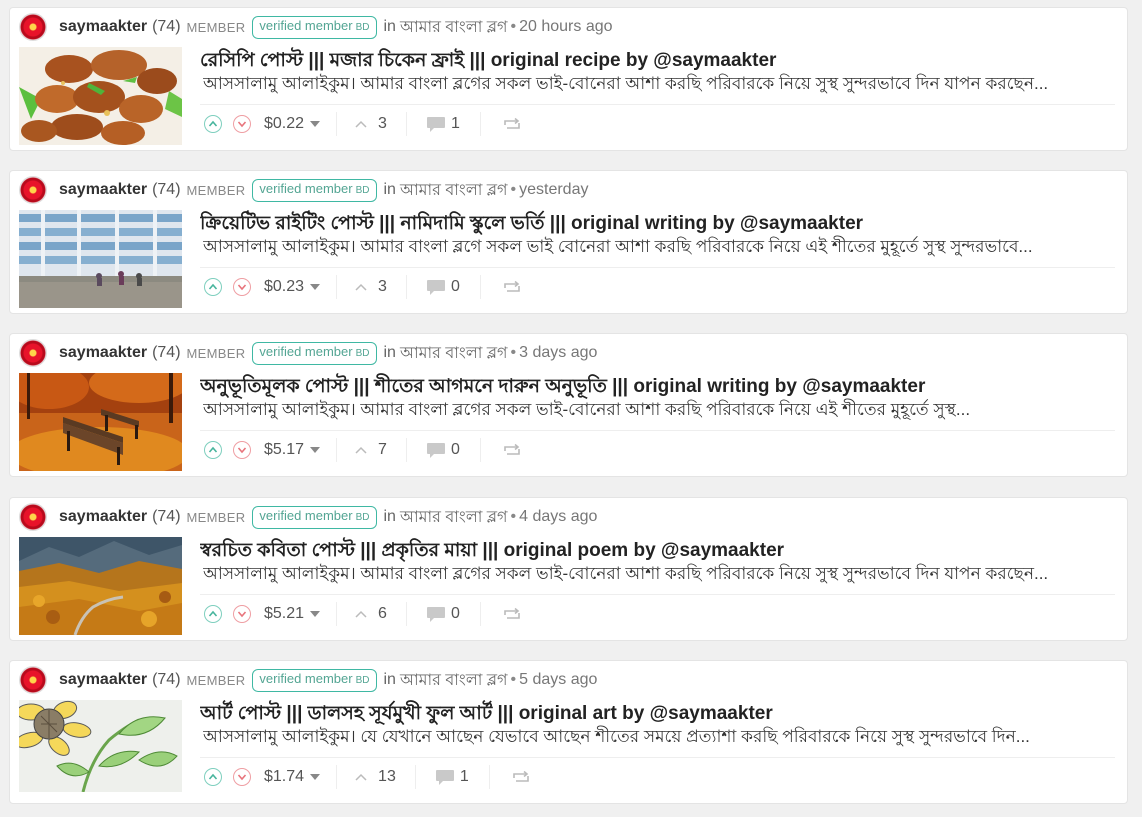 The height and width of the screenshot is (817, 1142). What do you see at coordinates (558, 353) in the screenshot?
I see `post-time: 3 days ago` at bounding box center [558, 353].